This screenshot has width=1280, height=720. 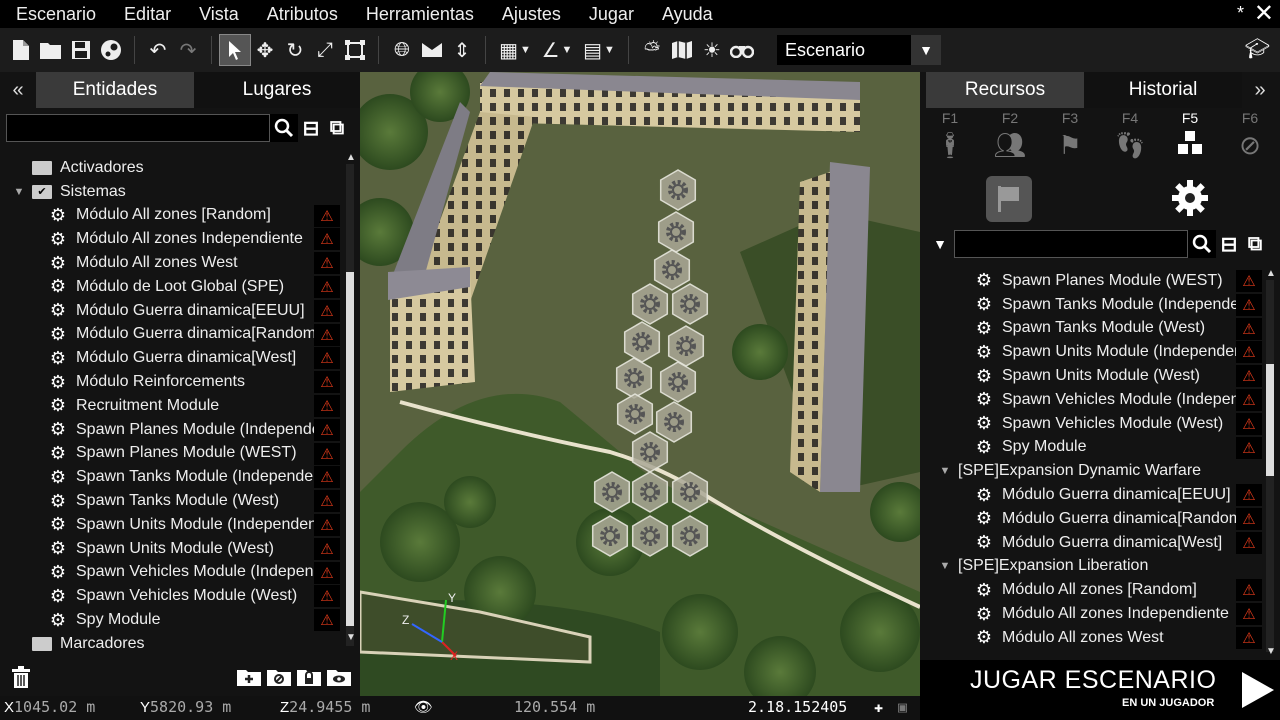 What do you see at coordinates (611, 14) in the screenshot?
I see `menu-jugar: Jugar` at bounding box center [611, 14].